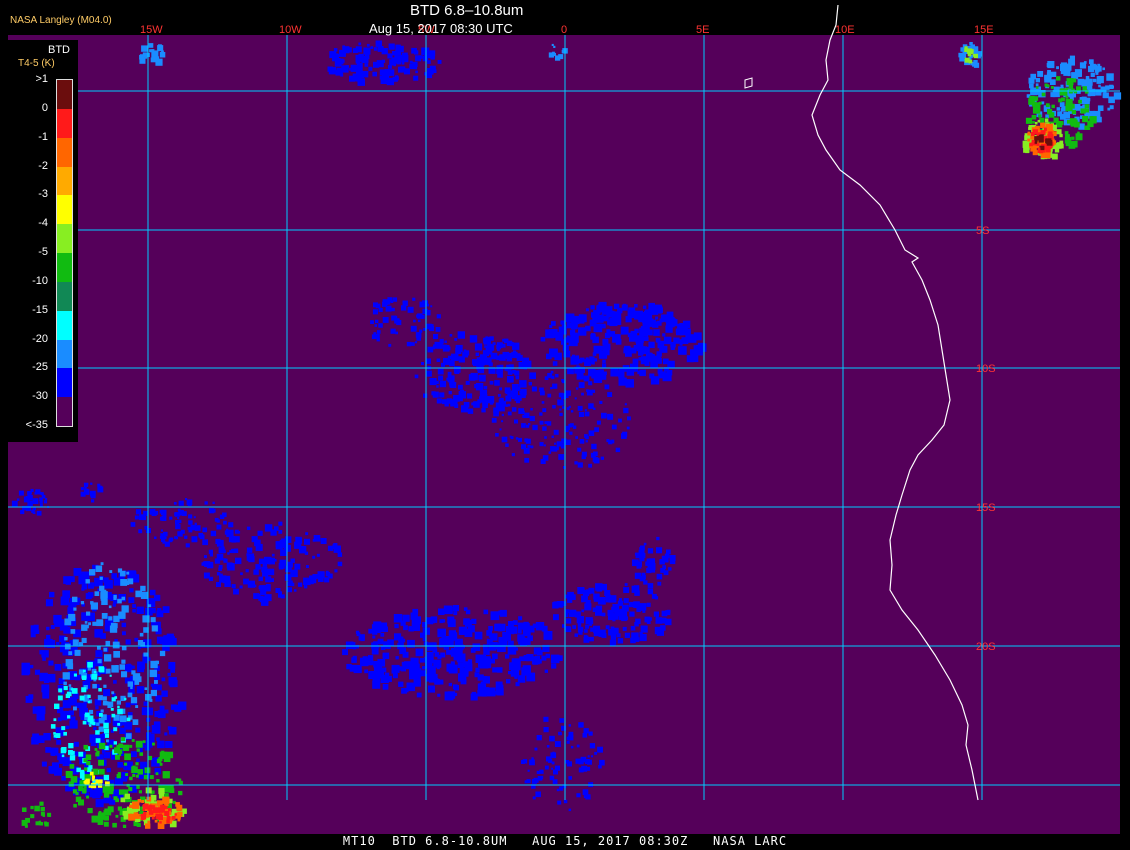 The width and height of the screenshot is (1130, 850). What do you see at coordinates (36, 63) in the screenshot?
I see `legend-subtitle: T4-5 (K)` at bounding box center [36, 63].